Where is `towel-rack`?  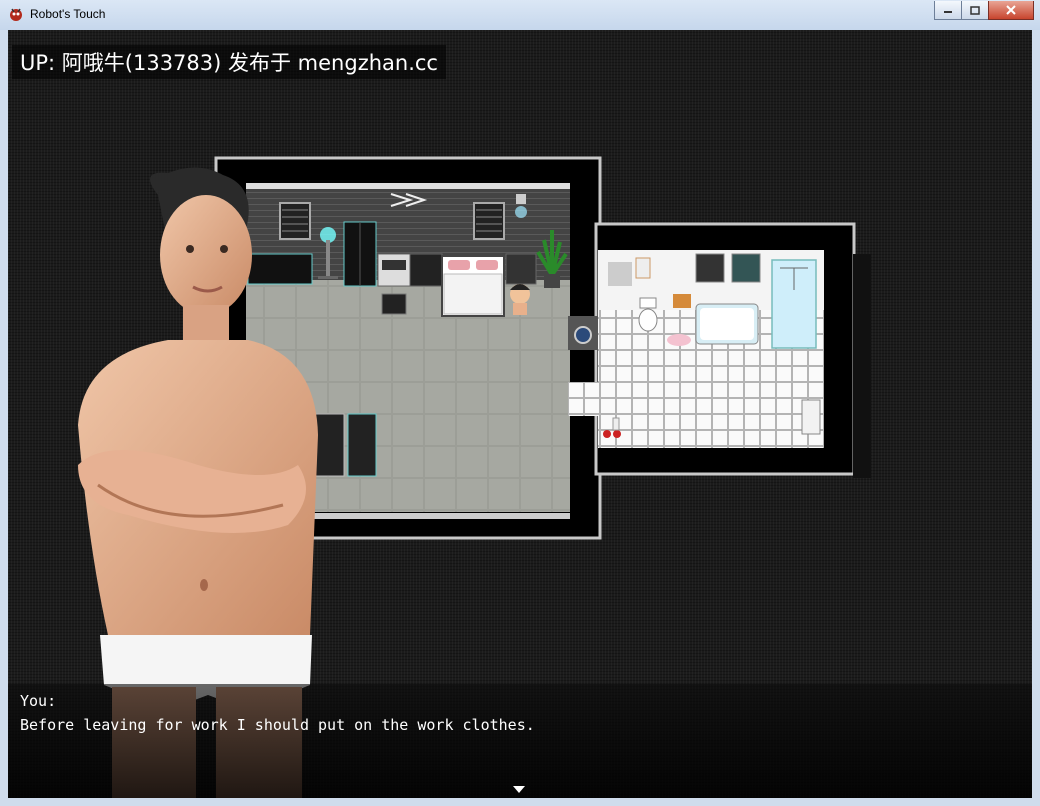
towel-rack is located at coordinates (682, 301).